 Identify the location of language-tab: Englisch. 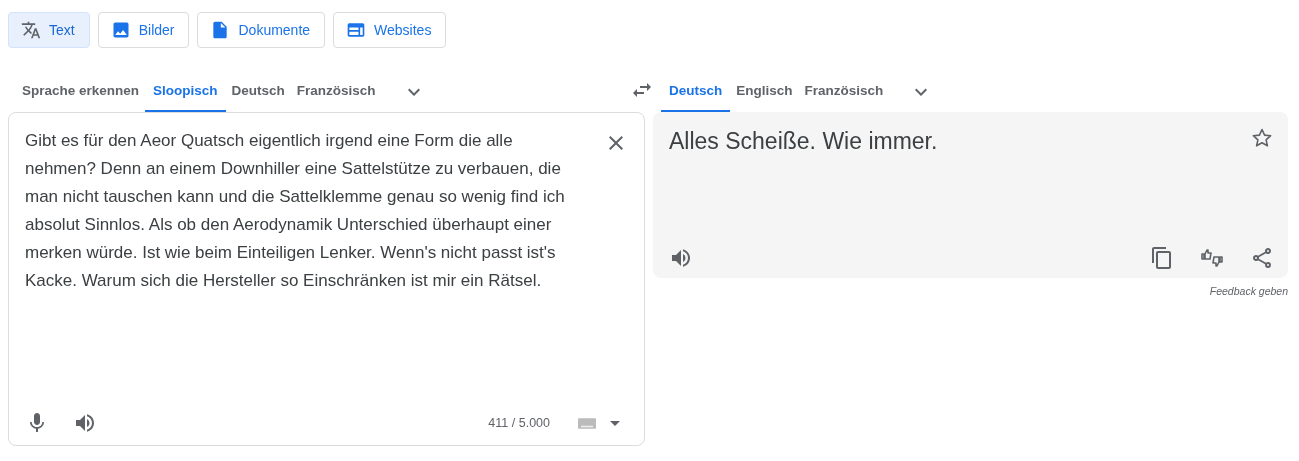
(764, 91).